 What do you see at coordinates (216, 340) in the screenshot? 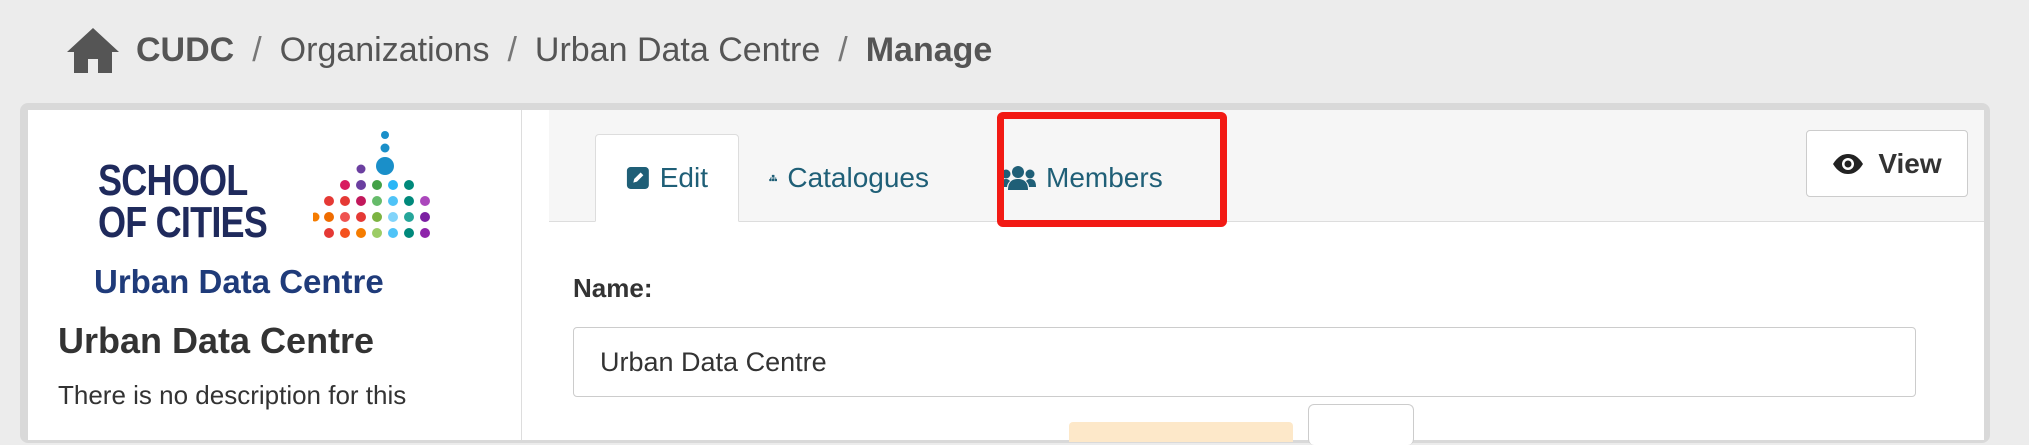
I see `organization-title: Urban Data Centre` at bounding box center [216, 340].